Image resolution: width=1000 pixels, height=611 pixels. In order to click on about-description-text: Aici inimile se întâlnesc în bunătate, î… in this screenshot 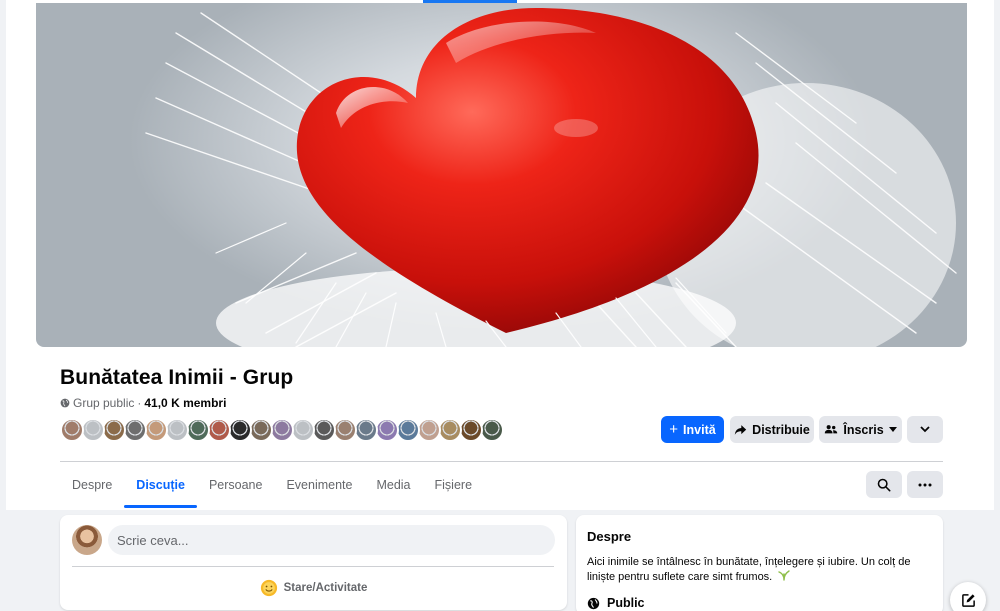, I will do `click(749, 569)`.